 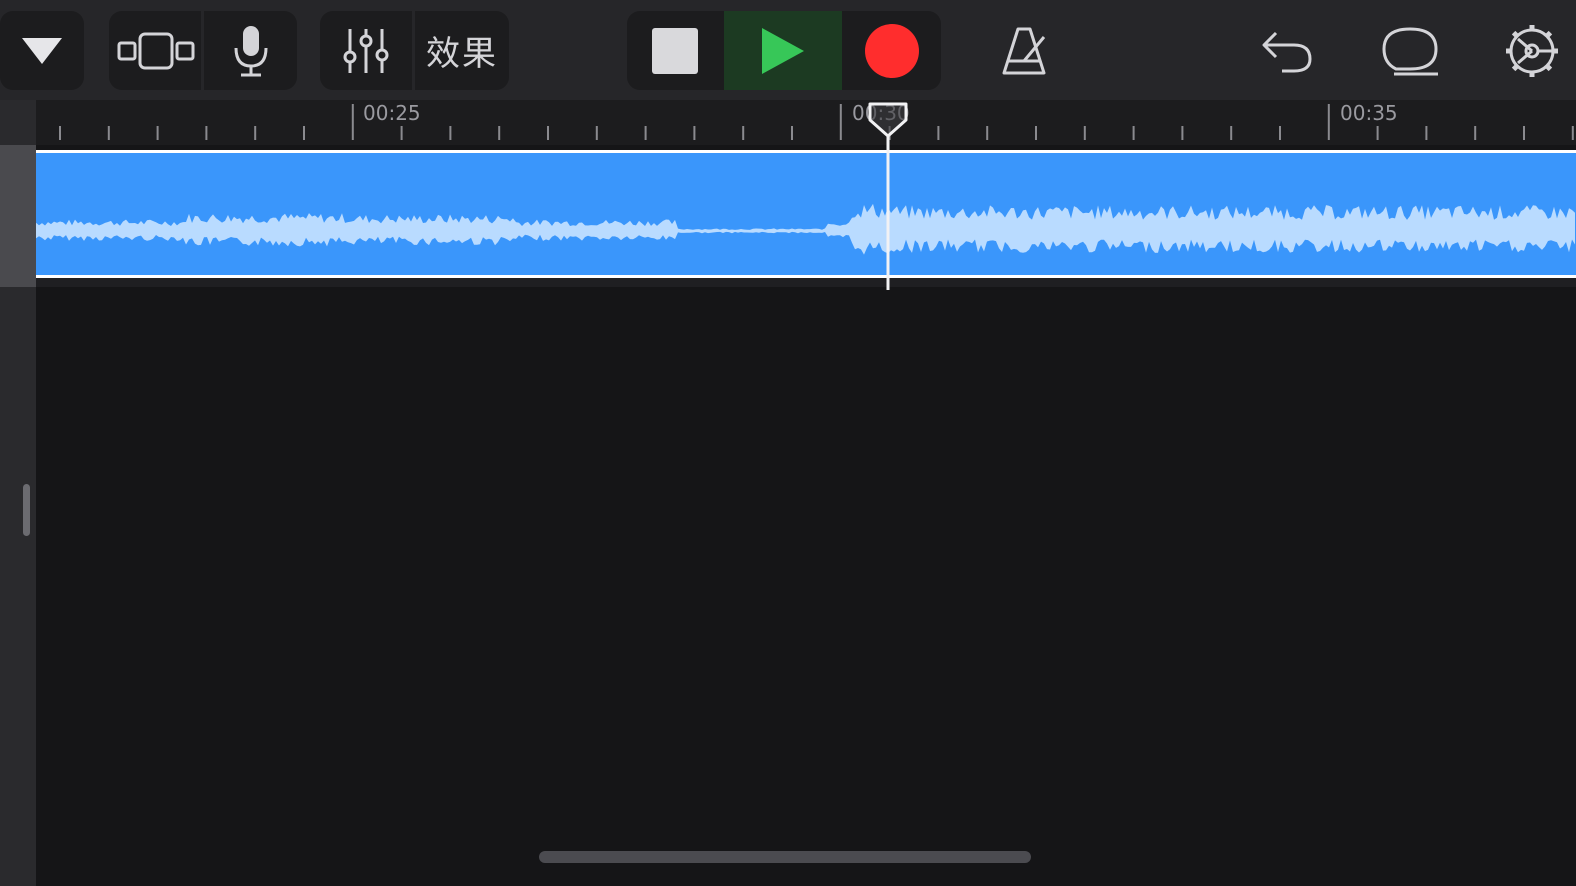 I want to click on view-toggle-button, so click(x=155, y=50).